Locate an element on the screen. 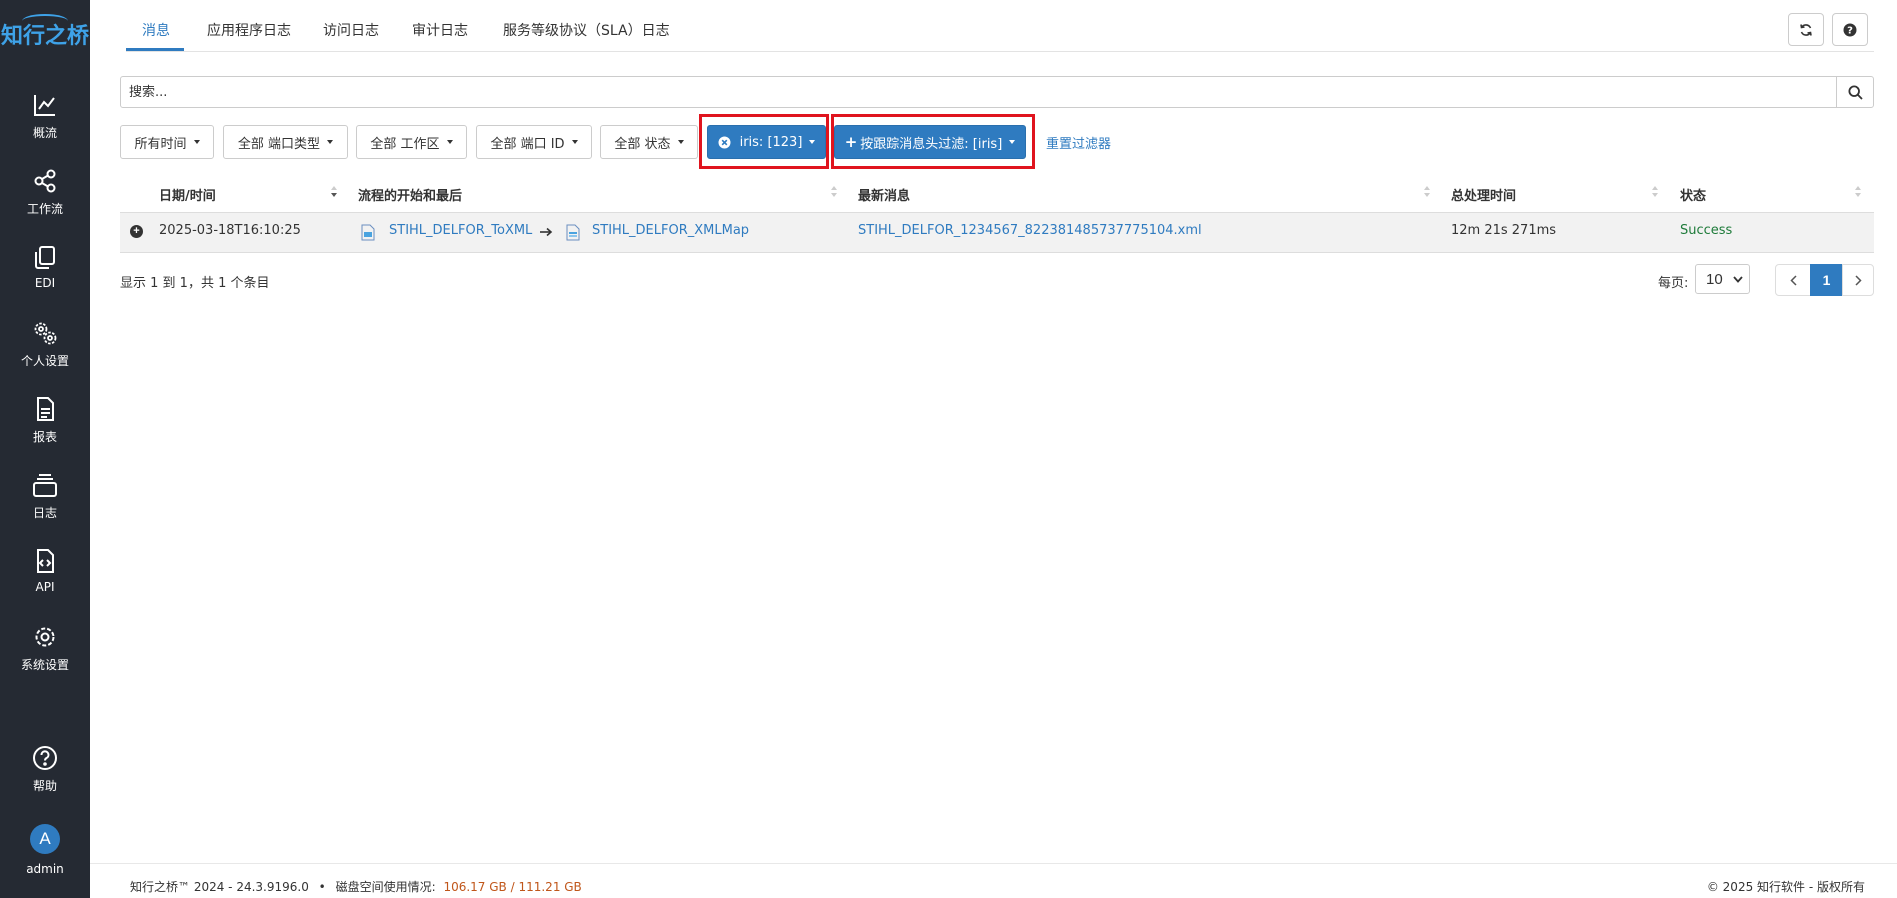  filter-label: 全部 端口类型 is located at coordinates (279, 144).